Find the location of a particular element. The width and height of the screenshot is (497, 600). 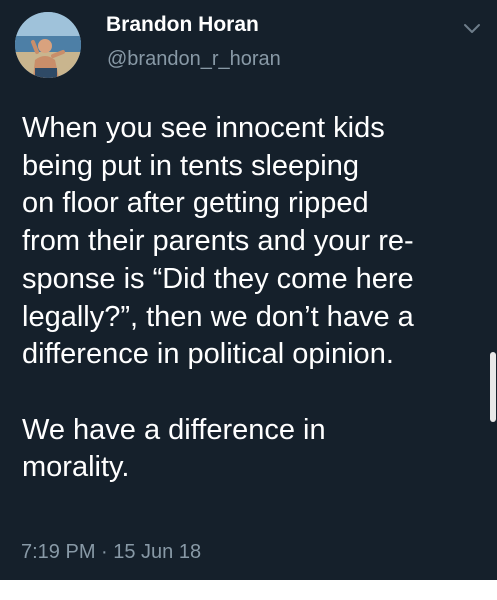

user-handle: @brandon_r_horan is located at coordinates (194, 59).